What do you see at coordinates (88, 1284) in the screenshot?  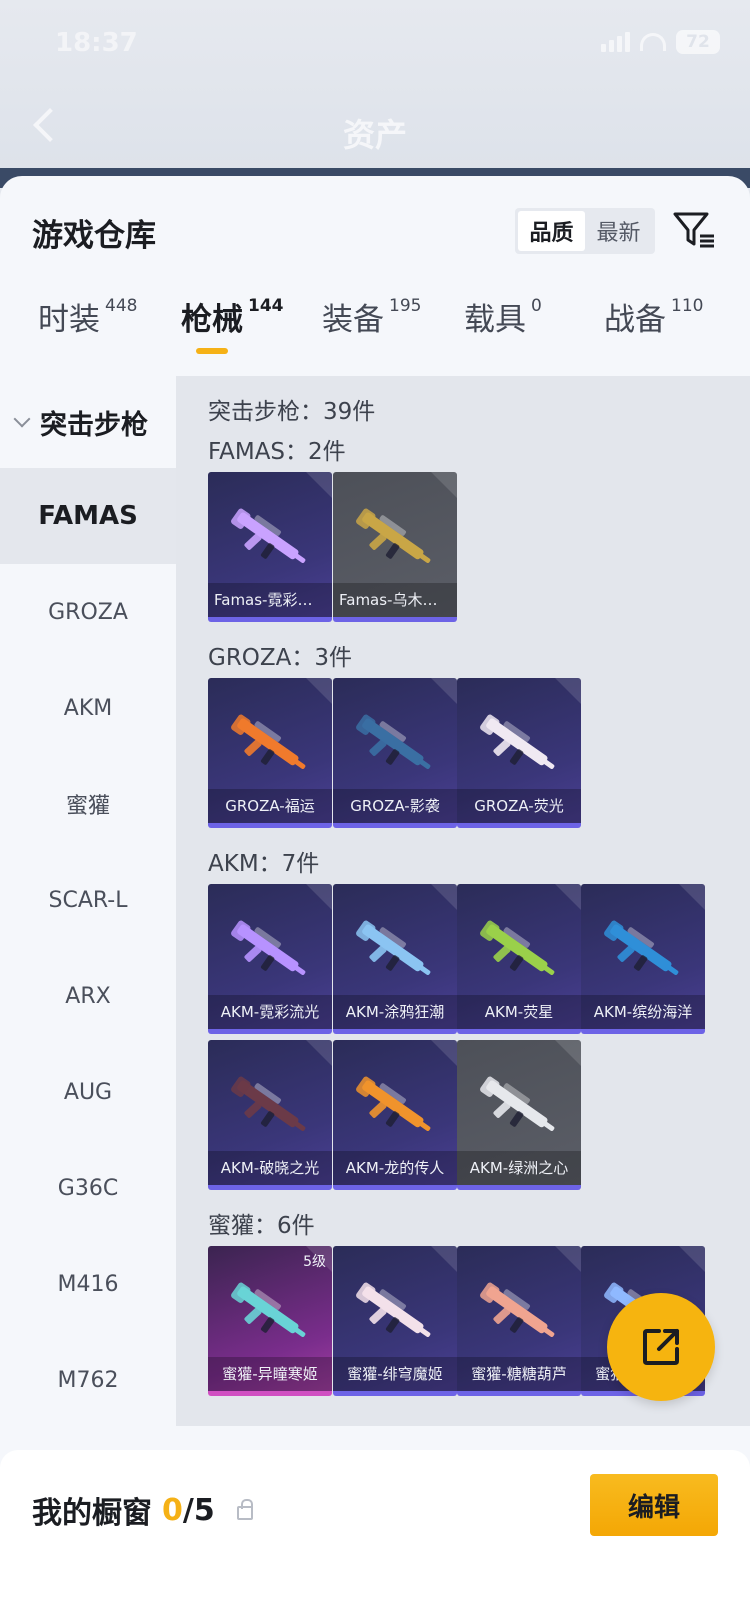 I see `sidebar-item-m416: M416` at bounding box center [88, 1284].